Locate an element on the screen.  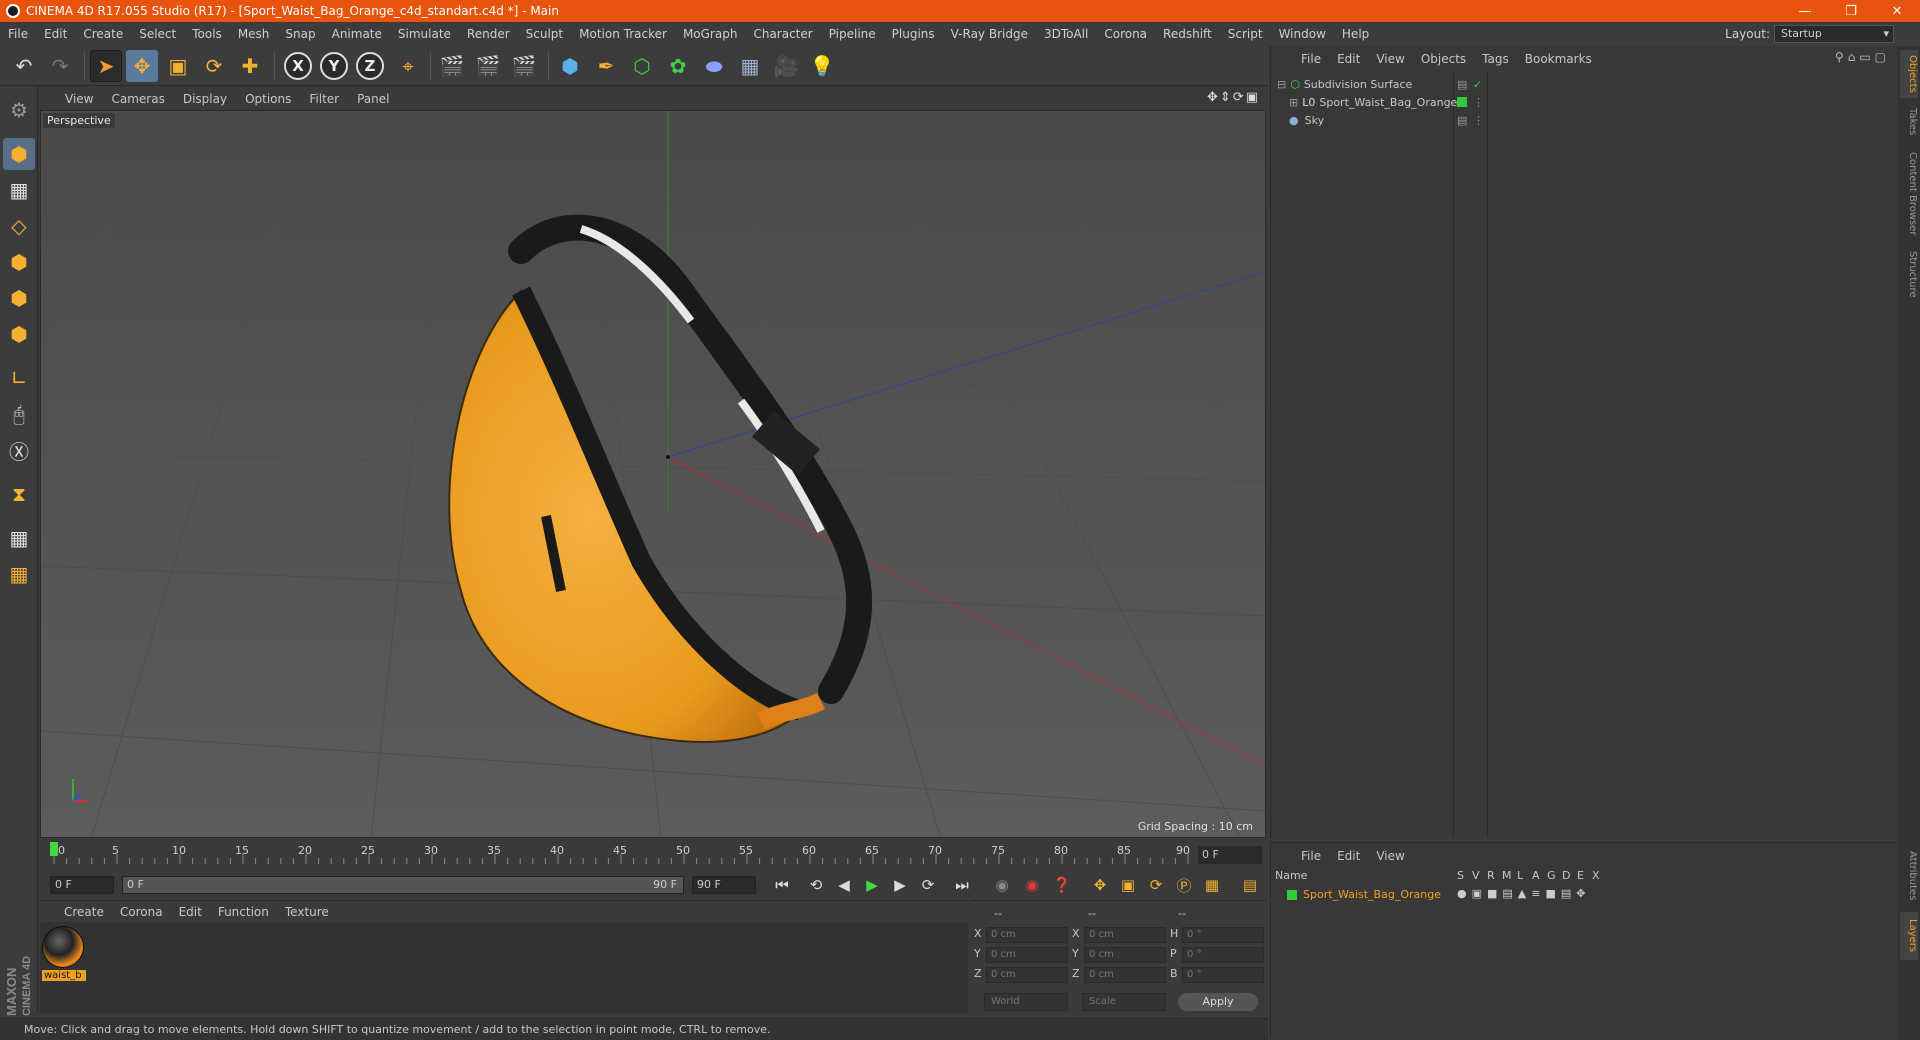
viewport-camera-label: Perspective is located at coordinates (79, 120).